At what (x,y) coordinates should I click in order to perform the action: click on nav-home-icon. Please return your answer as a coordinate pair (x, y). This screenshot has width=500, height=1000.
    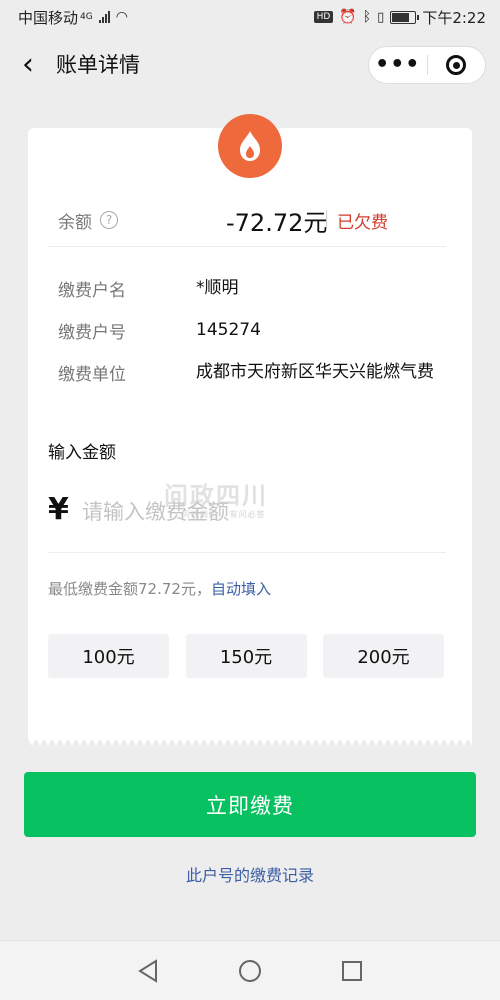
    Looking at the image, I should click on (250, 971).